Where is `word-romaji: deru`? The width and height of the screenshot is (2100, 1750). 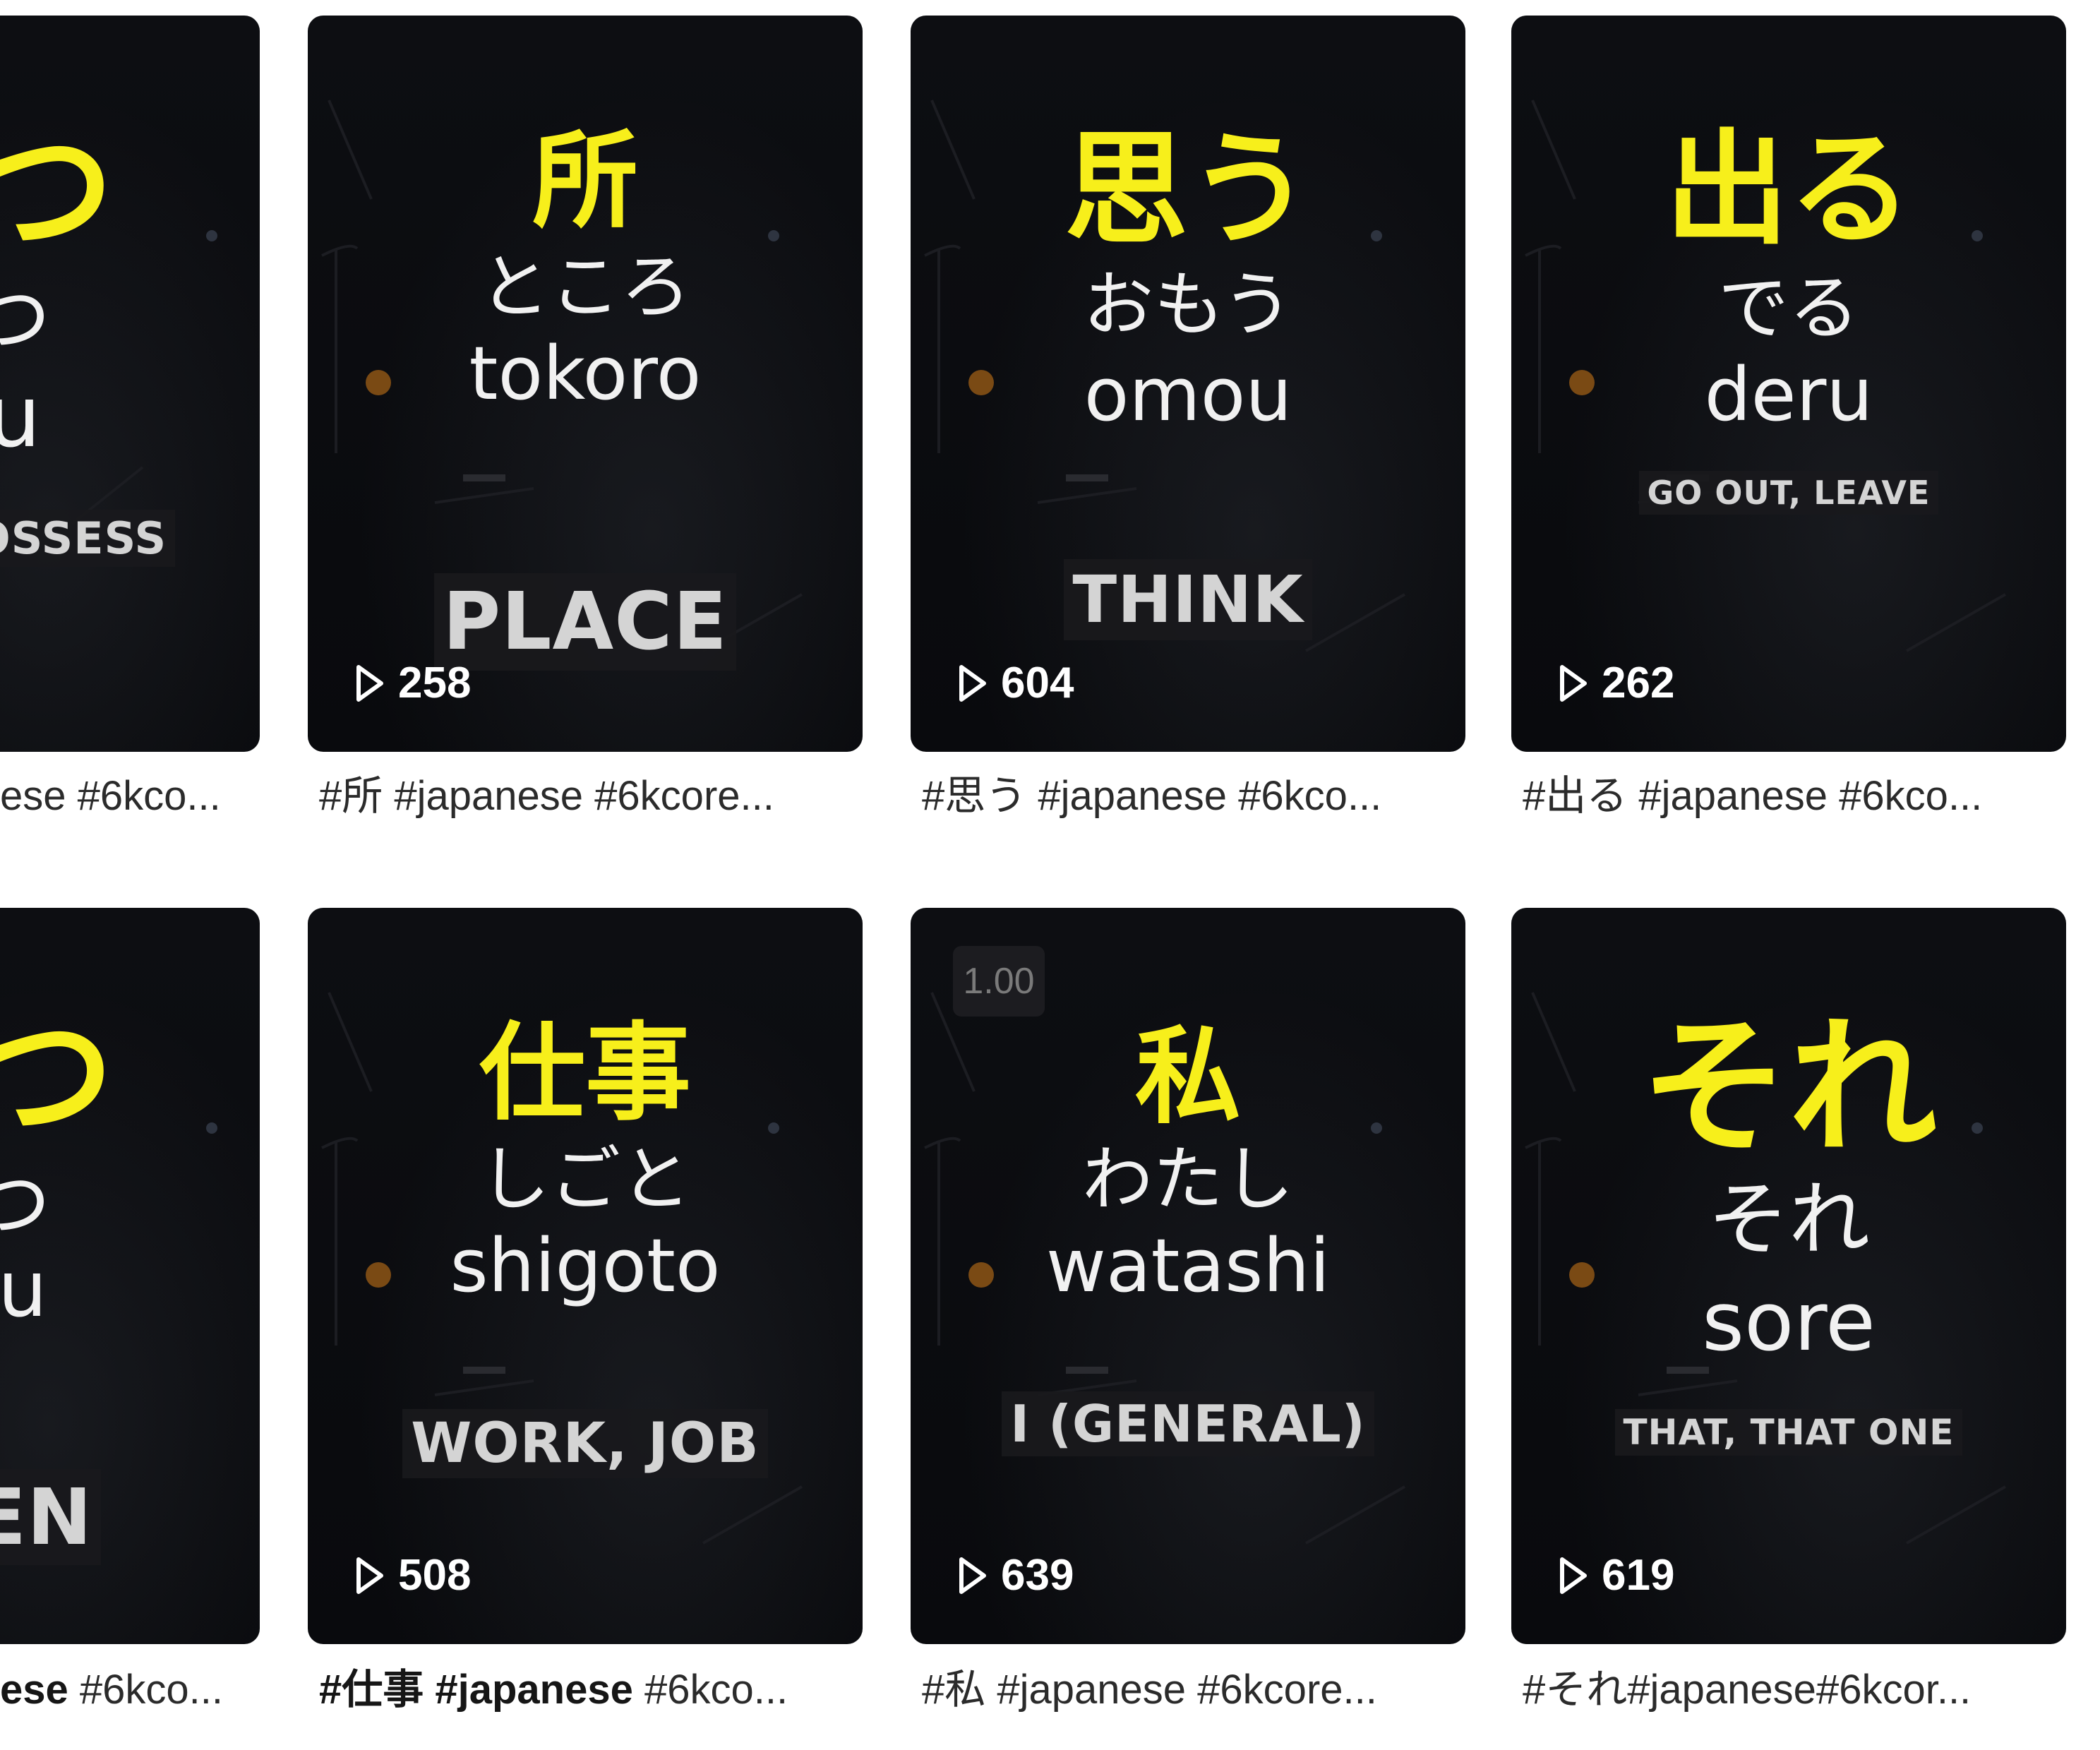
word-romaji: deru is located at coordinates (1789, 395).